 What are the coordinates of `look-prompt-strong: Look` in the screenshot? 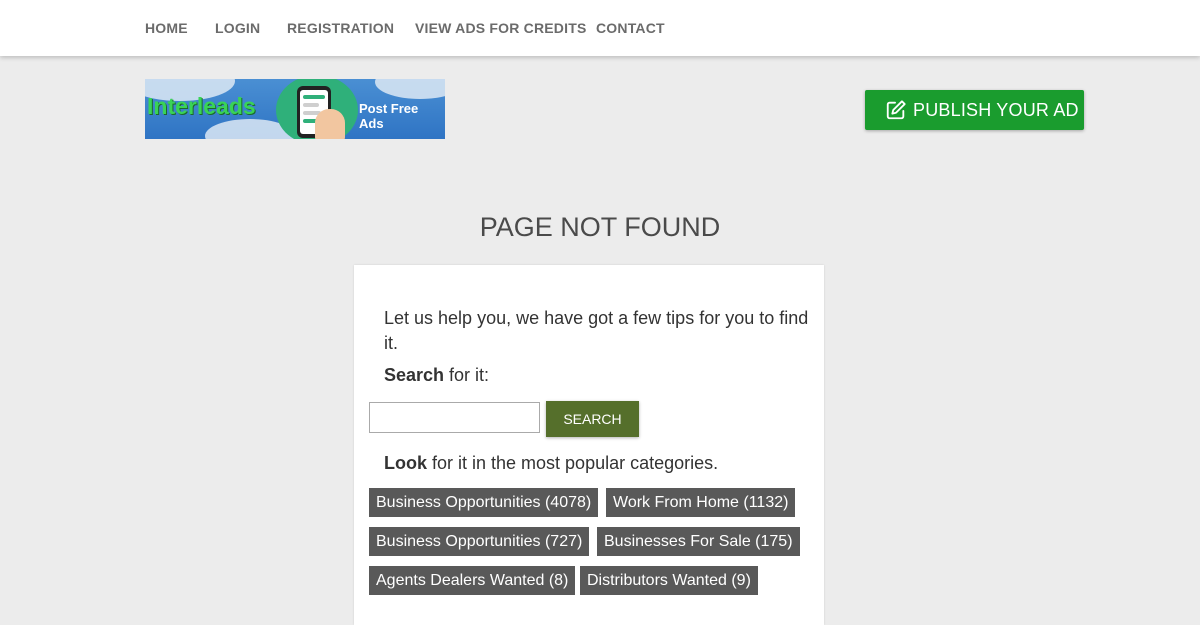 It's located at (405, 463).